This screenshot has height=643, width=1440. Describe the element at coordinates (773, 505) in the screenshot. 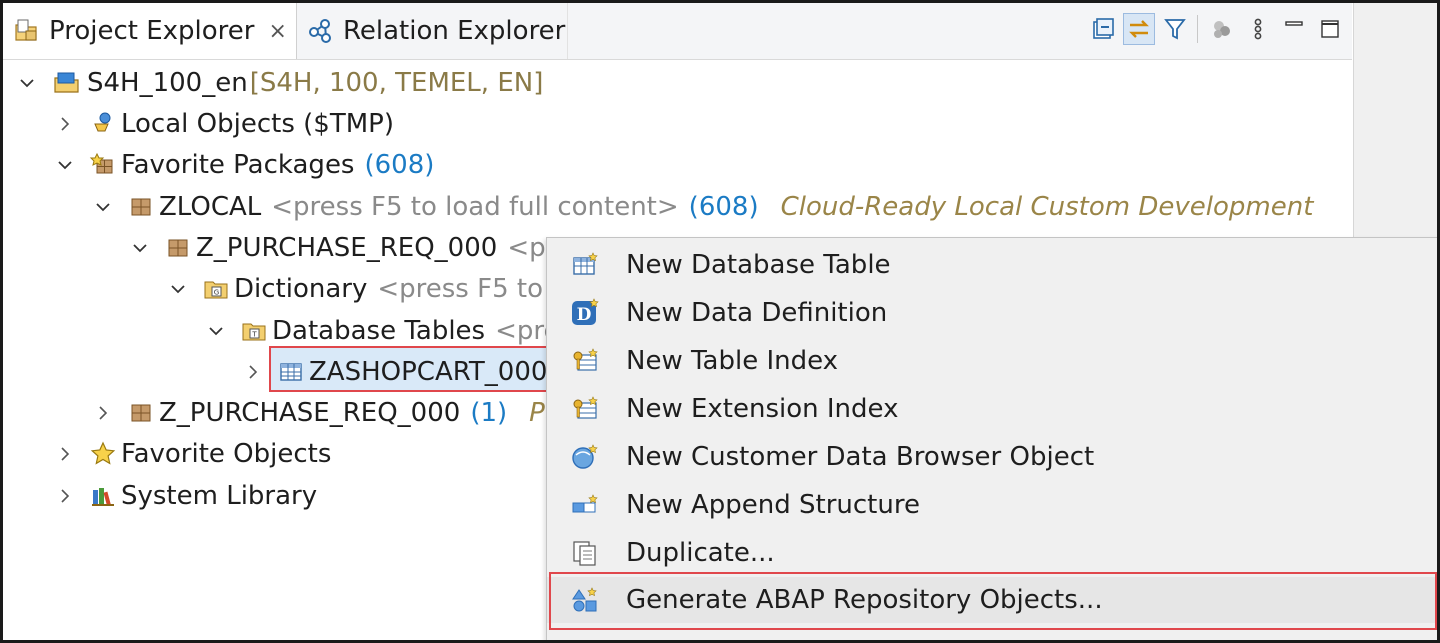

I see `menu-item-label: New Append Structure` at that location.